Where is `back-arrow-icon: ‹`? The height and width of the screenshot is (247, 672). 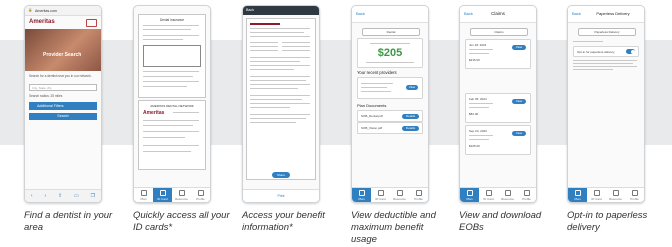
back-arrow-icon: ‹ is located at coordinates (32, 196).